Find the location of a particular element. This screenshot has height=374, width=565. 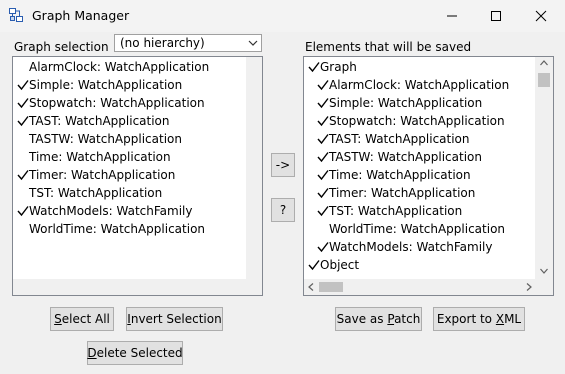

element-item-label: TASTW: WatchApplication is located at coordinates (405, 157).